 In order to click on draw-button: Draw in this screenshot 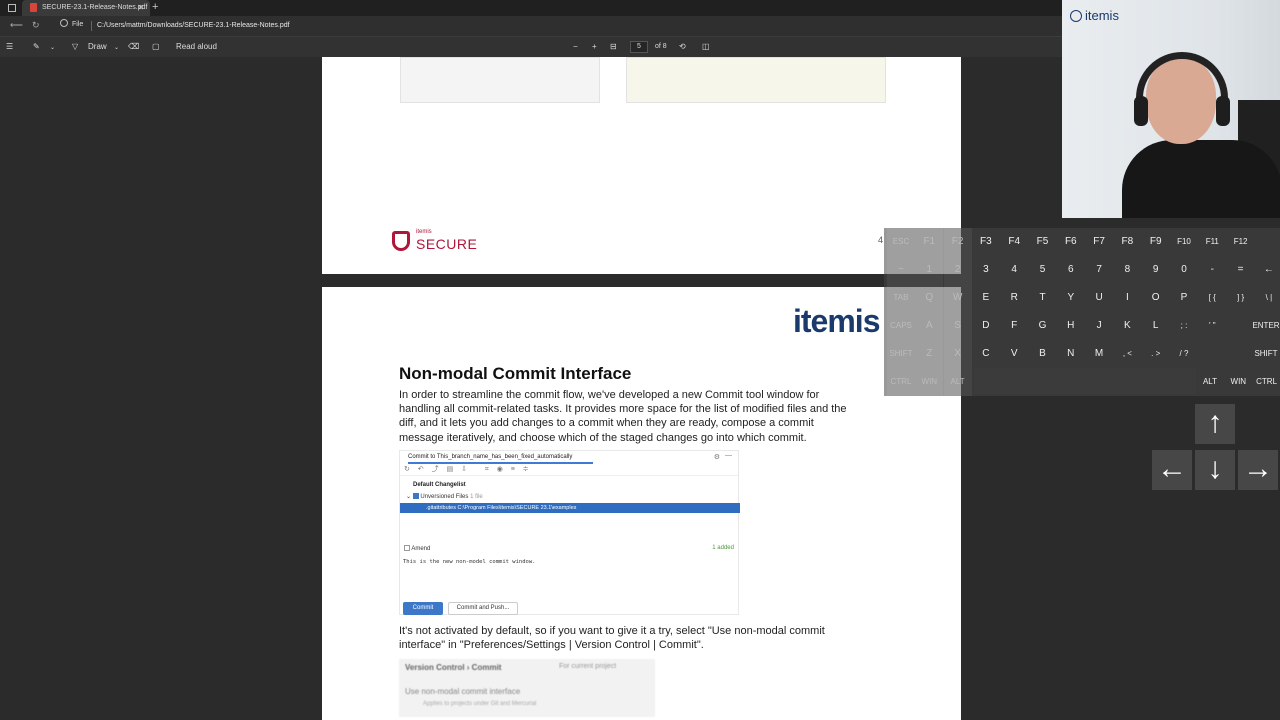, I will do `click(97, 46)`.